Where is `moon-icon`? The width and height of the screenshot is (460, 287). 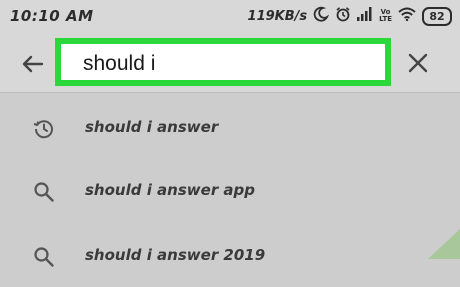
moon-icon is located at coordinates (321, 16).